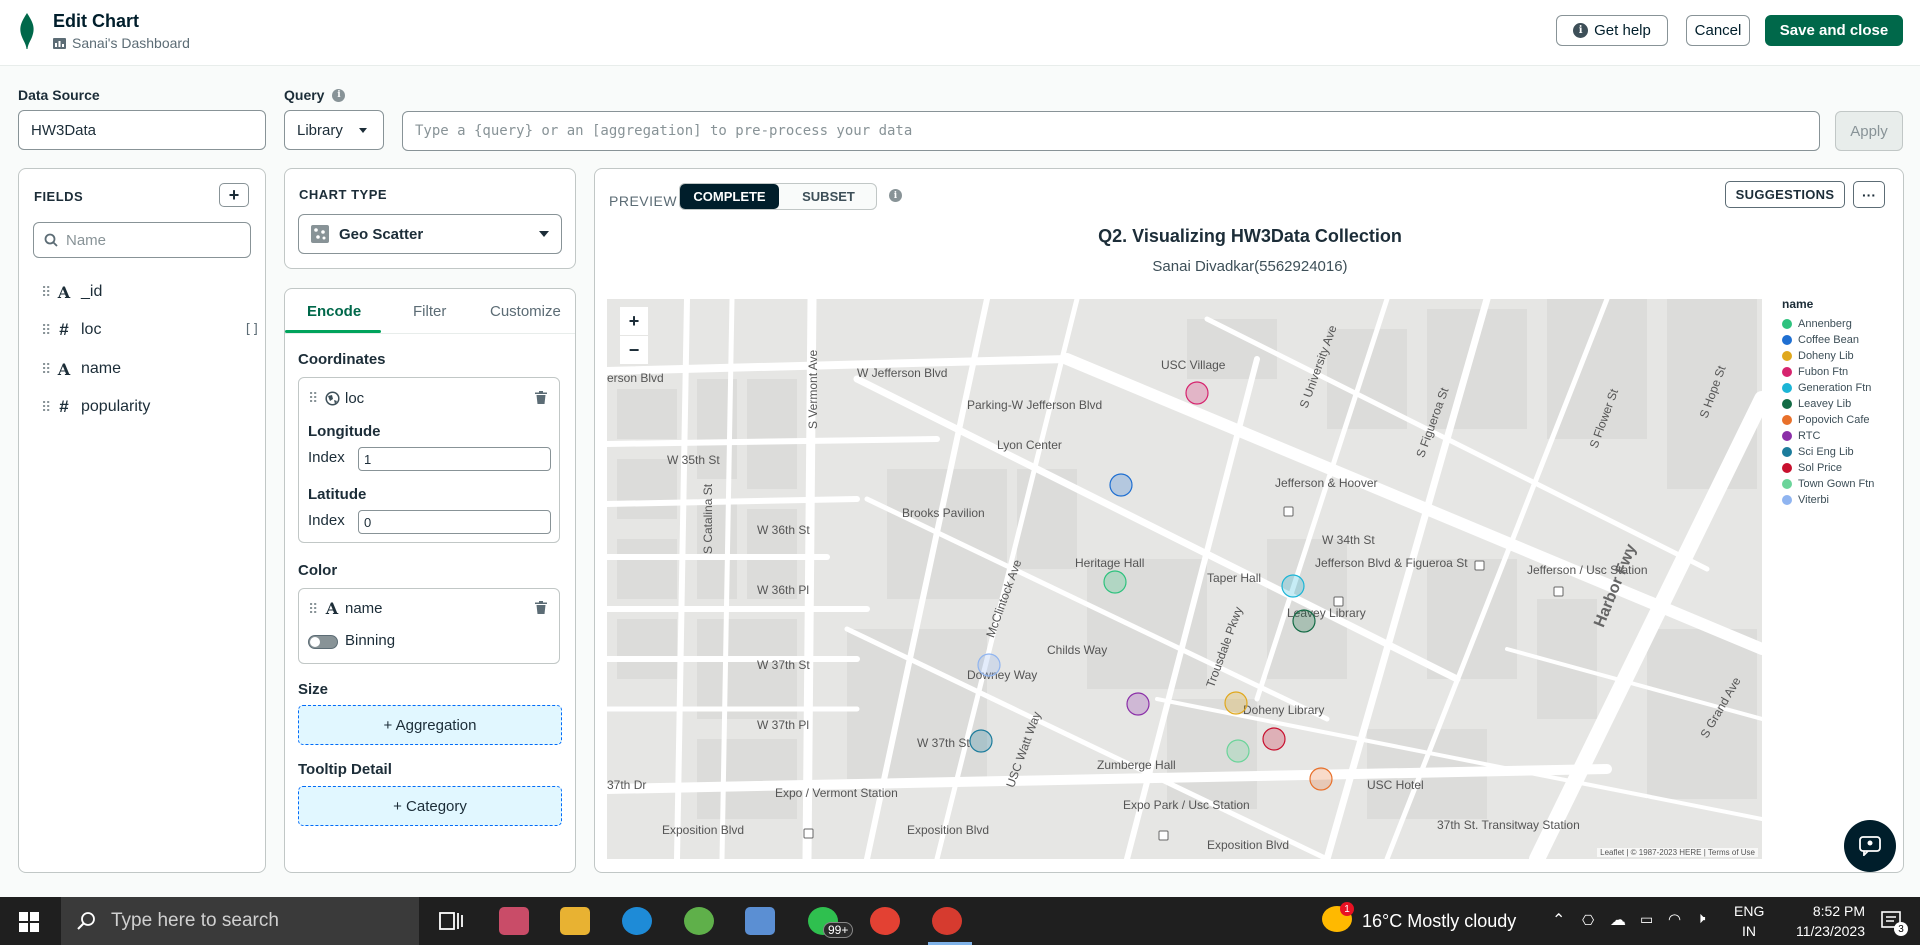  Describe the element at coordinates (430, 234) in the screenshot. I see `chart-type-select: Geo Scatter` at that location.